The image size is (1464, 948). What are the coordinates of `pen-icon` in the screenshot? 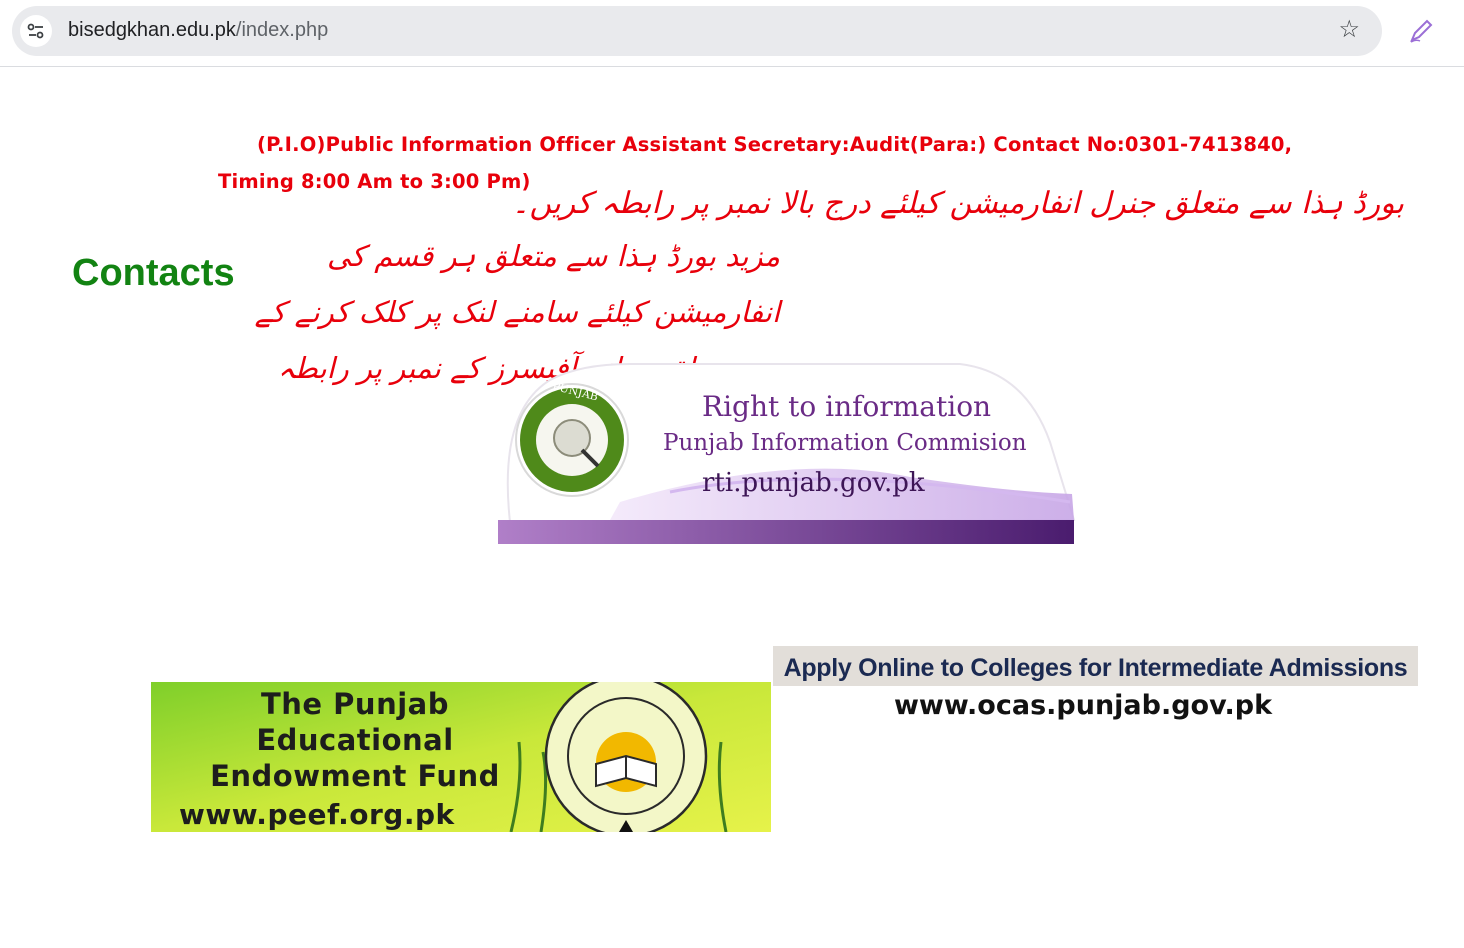 It's located at (1421, 33).